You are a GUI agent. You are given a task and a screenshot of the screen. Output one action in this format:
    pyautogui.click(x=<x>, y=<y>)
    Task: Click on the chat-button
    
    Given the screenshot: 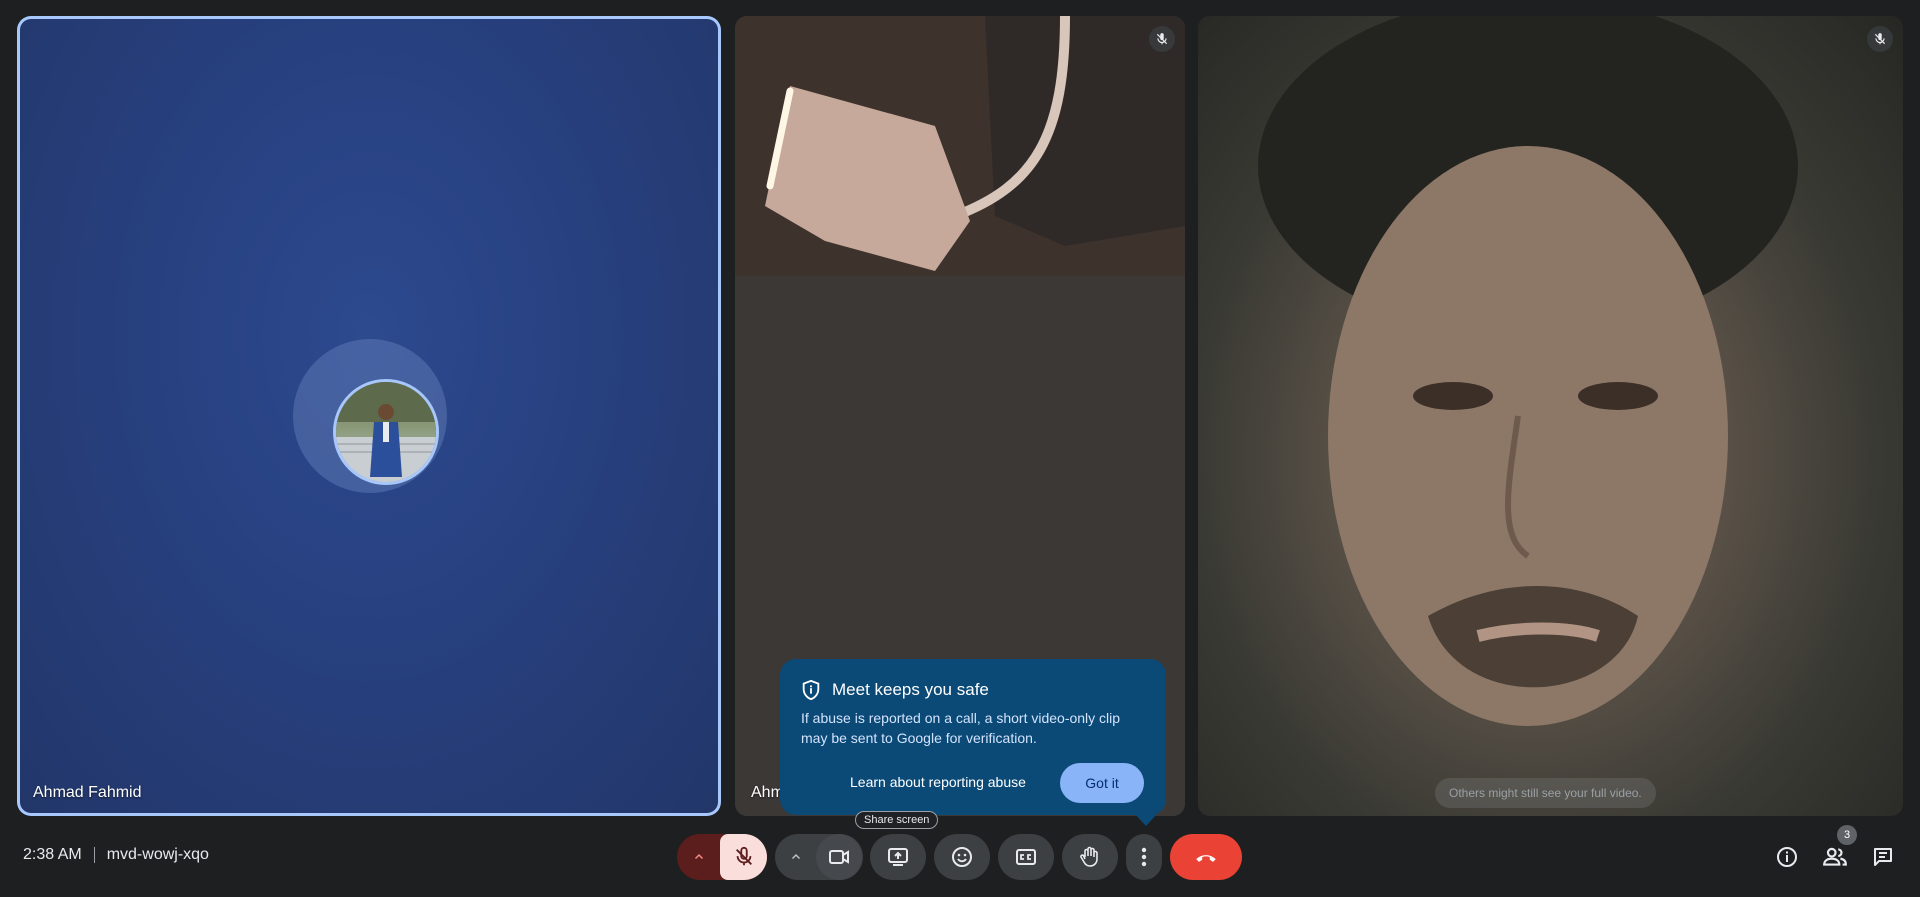 What is the action you would take?
    pyautogui.click(x=1883, y=857)
    